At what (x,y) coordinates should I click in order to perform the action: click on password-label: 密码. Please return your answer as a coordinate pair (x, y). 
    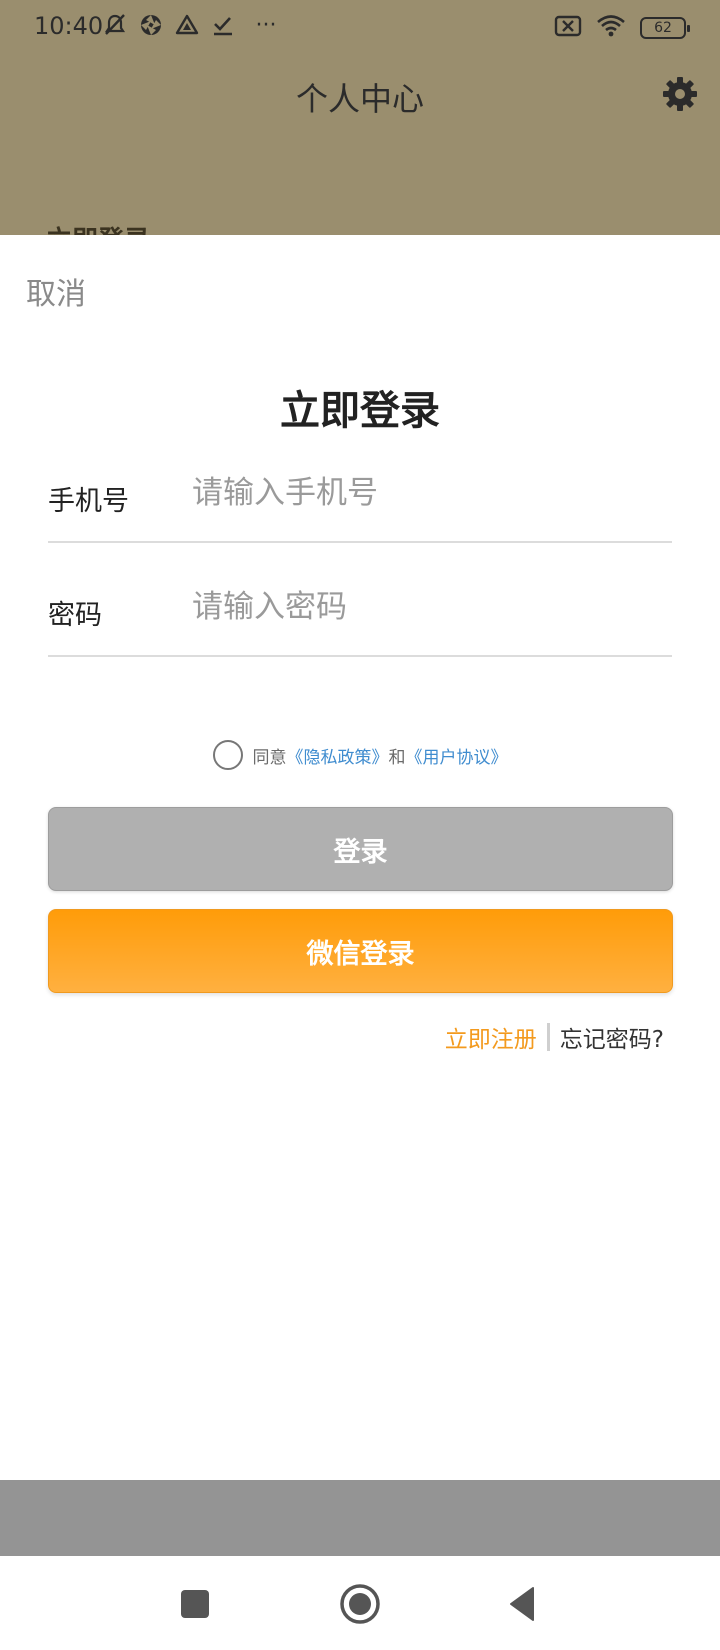
    Looking at the image, I should click on (75, 615).